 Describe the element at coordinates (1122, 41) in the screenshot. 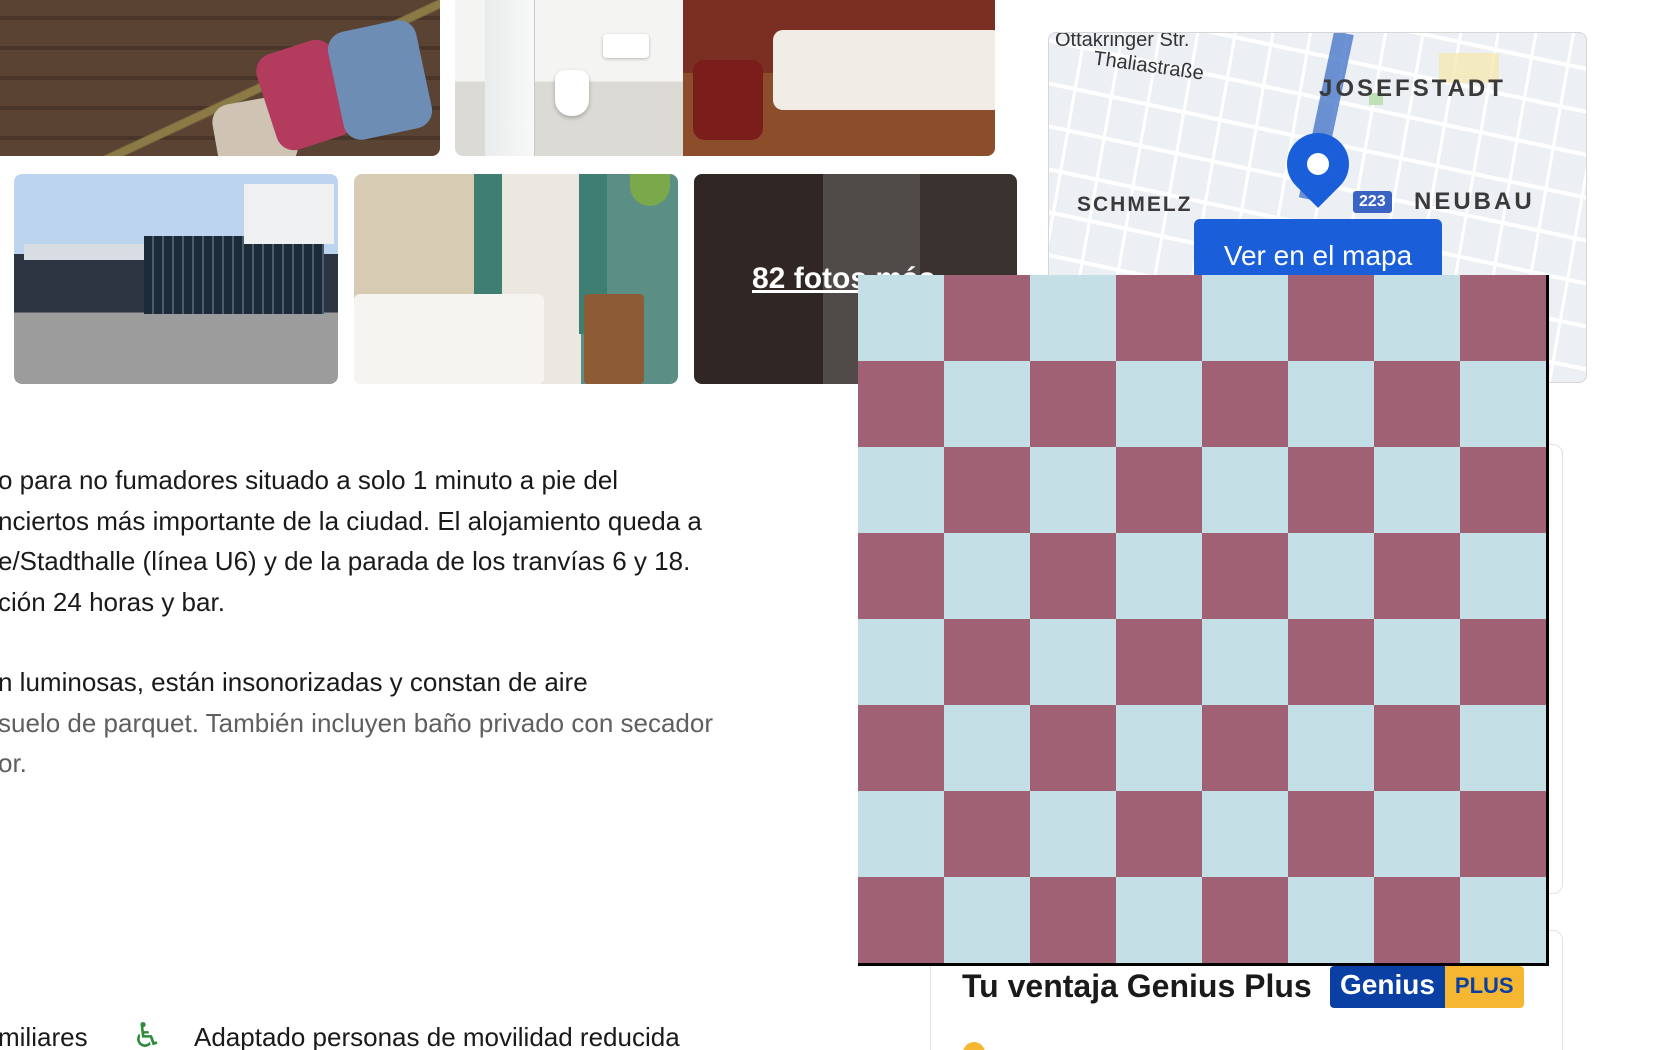

I see `map-street-label: Ottakringer Str.` at that location.